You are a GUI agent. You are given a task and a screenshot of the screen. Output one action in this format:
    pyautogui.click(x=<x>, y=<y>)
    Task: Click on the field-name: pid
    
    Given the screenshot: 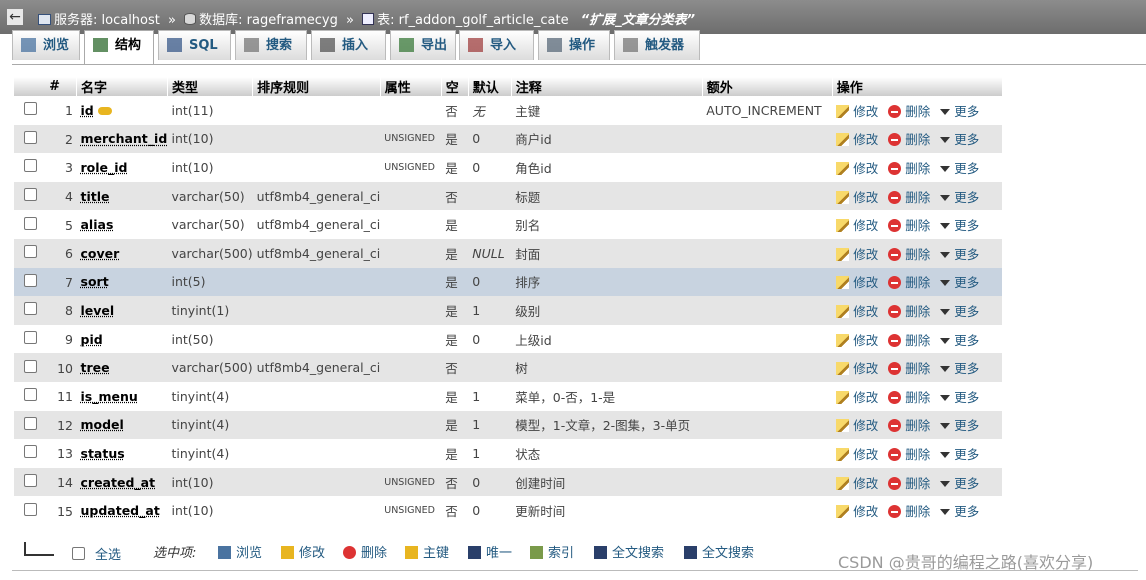 What is the action you would take?
    pyautogui.click(x=92, y=339)
    